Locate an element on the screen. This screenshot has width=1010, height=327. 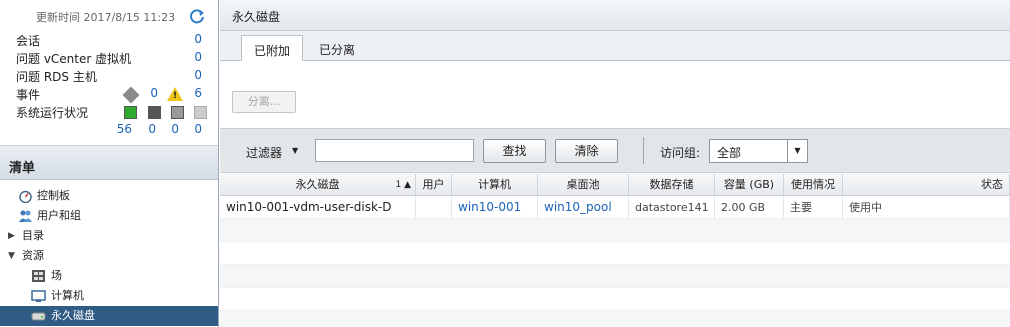
column-header-machine: 计算机 is located at coordinates (495, 185).